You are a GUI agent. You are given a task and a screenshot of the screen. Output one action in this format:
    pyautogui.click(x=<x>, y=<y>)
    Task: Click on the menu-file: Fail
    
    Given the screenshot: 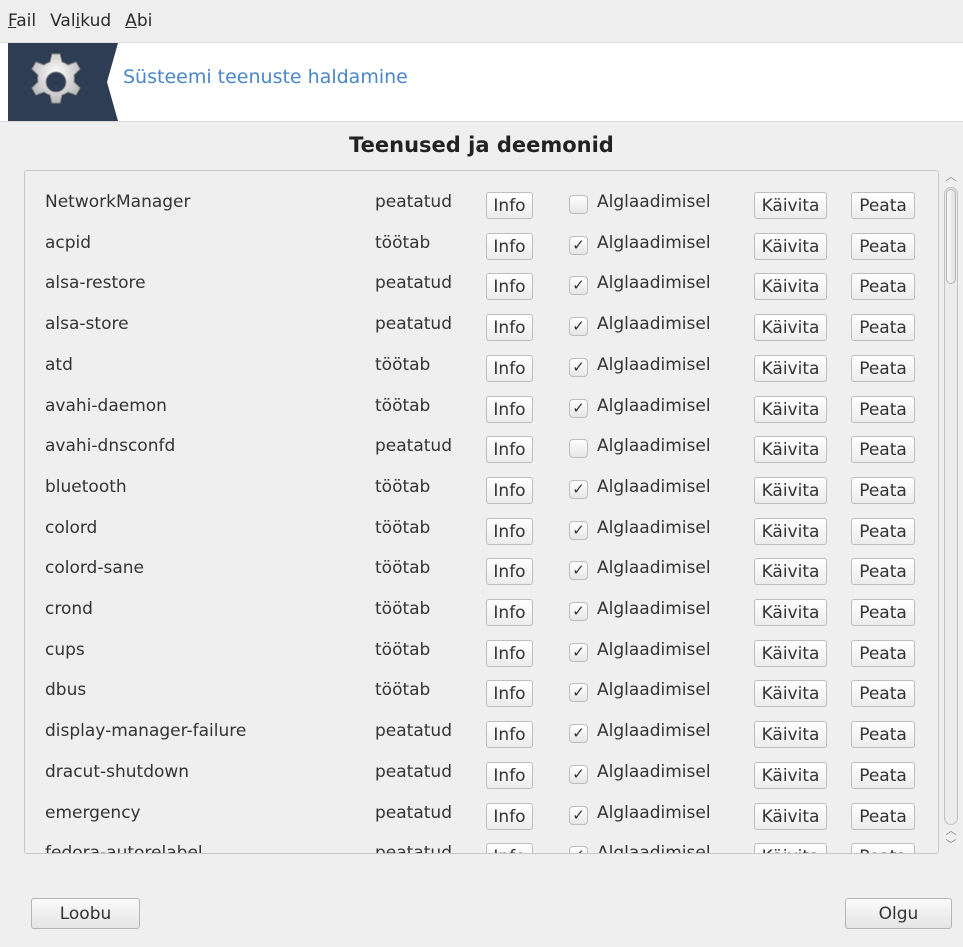 What is the action you would take?
    pyautogui.click(x=21, y=21)
    